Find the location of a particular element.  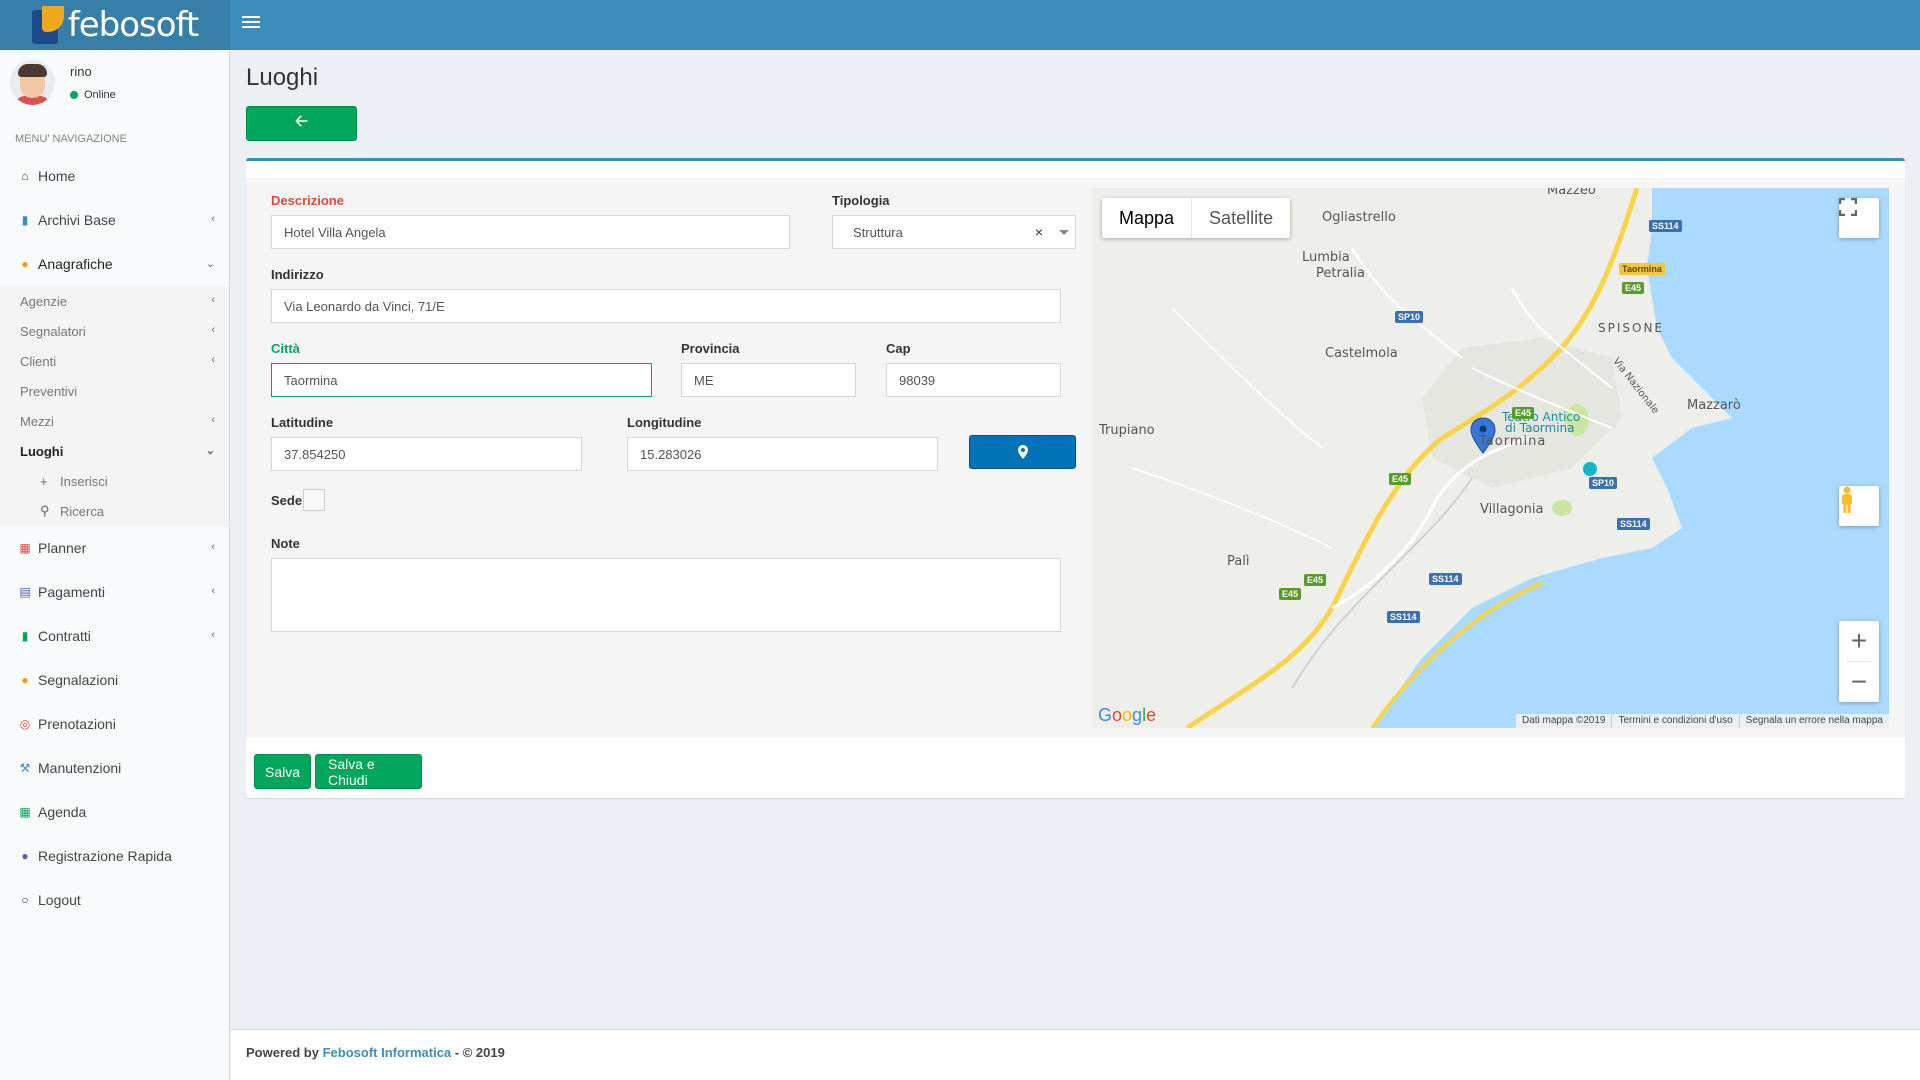

zoom-out-icon: − is located at coordinates (1859, 682).